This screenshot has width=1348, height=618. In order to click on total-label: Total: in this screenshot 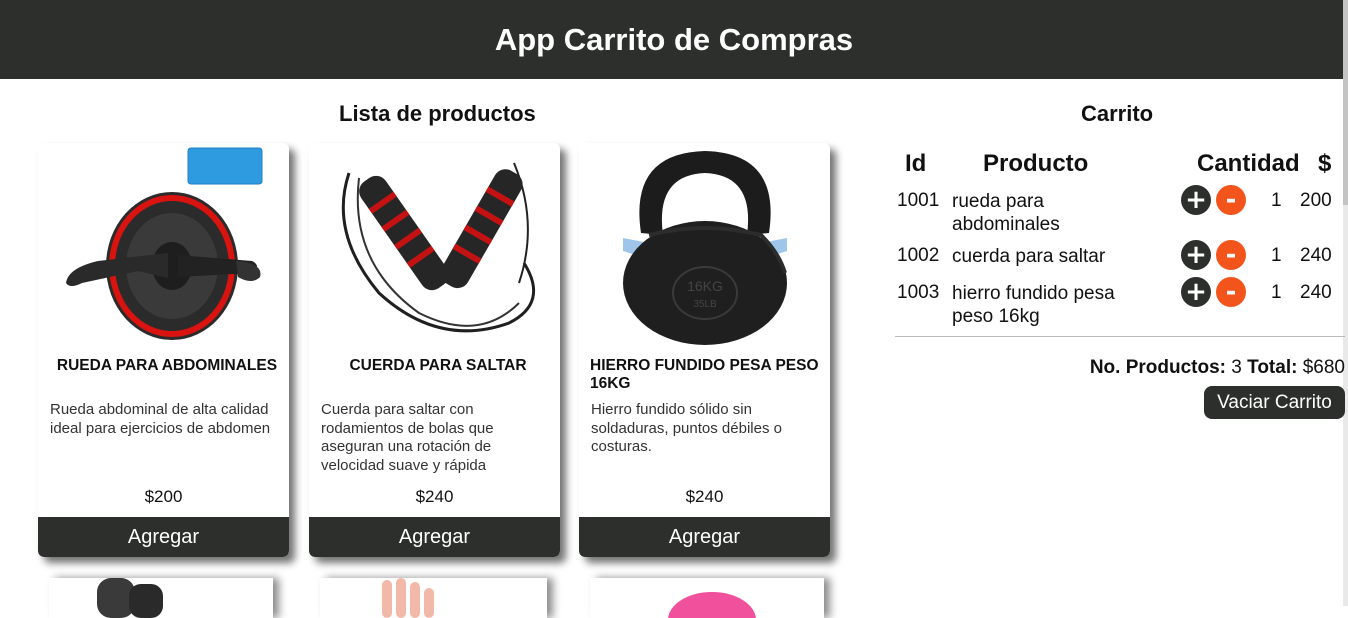, I will do `click(1272, 367)`.